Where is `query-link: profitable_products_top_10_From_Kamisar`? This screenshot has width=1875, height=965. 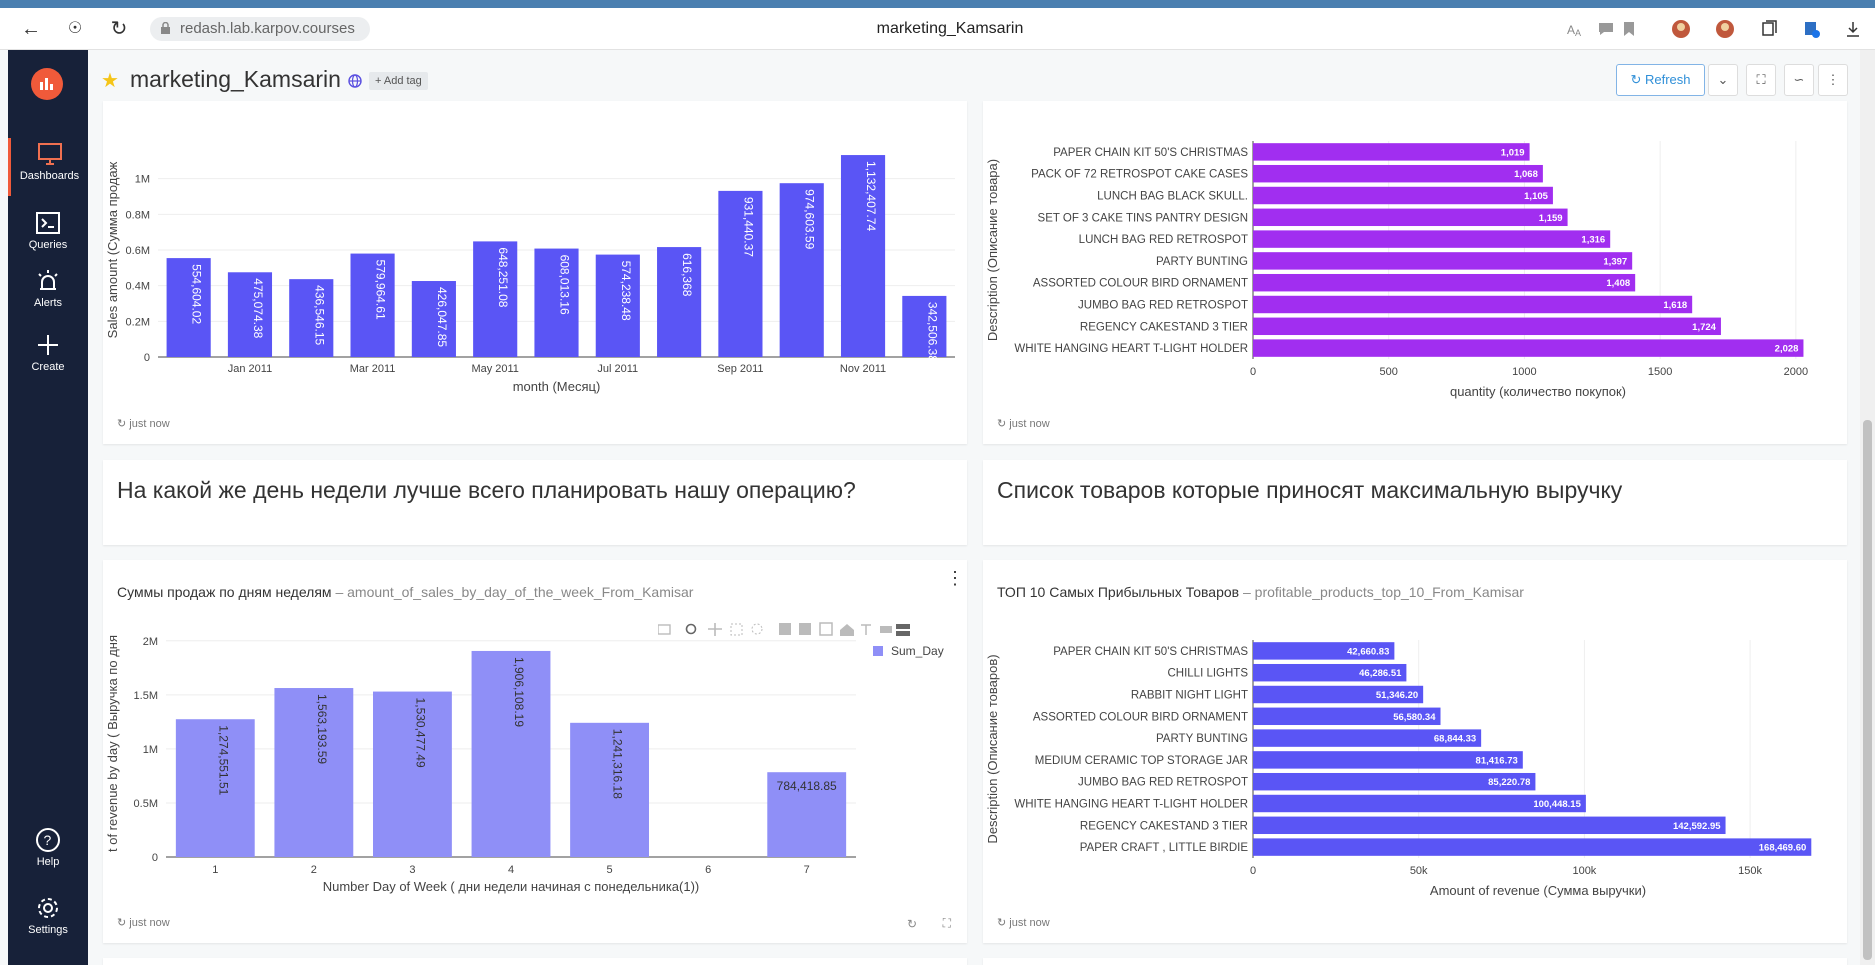
query-link: profitable_products_top_10_From_Kamisar is located at coordinates (1389, 592).